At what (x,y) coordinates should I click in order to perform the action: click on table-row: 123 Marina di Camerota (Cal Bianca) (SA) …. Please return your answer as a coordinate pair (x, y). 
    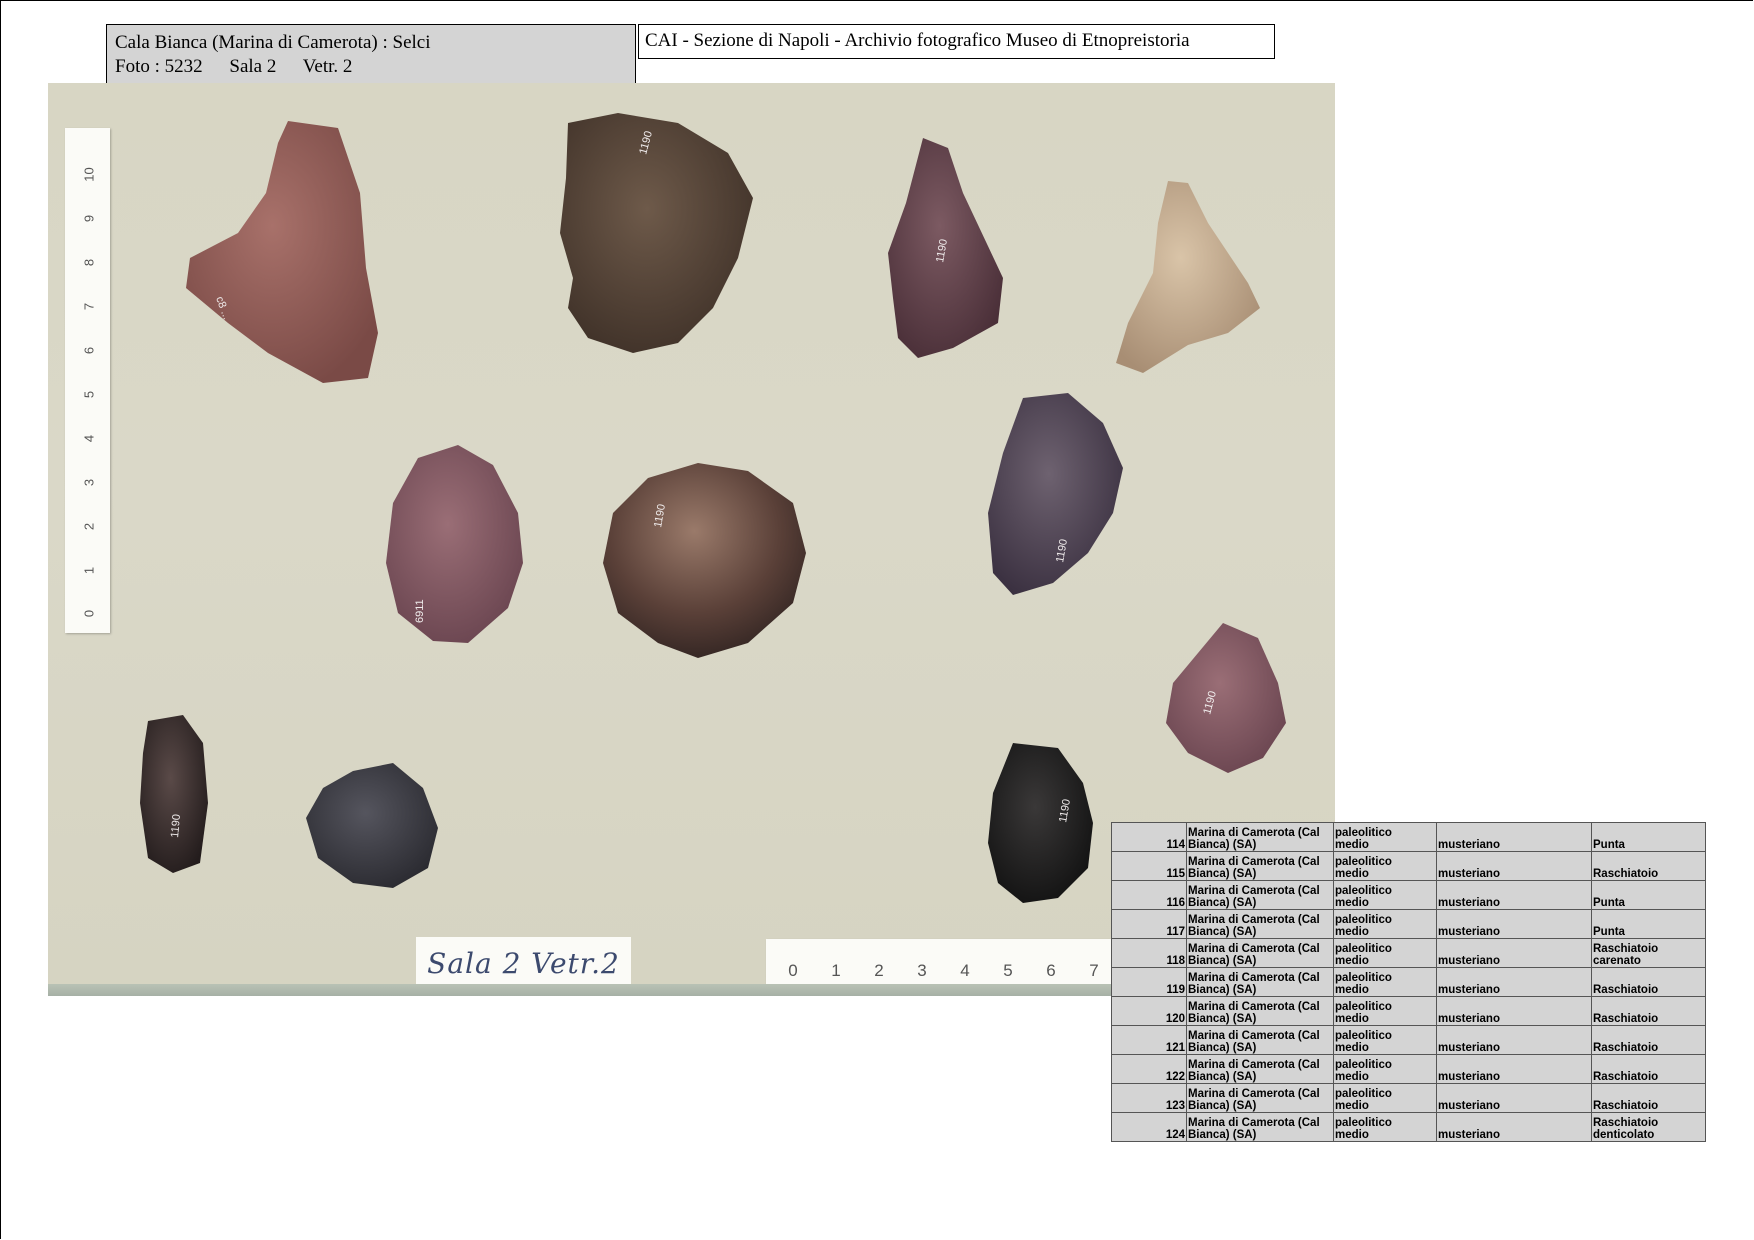
    Looking at the image, I should click on (1408, 1098).